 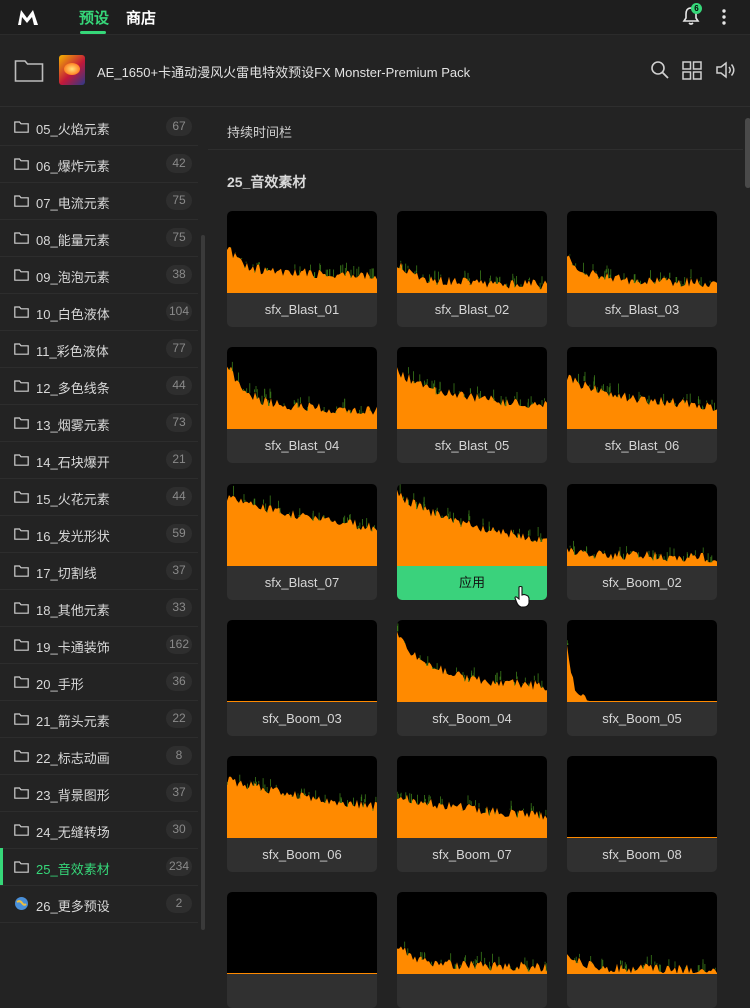 What do you see at coordinates (99, 312) in the screenshot?
I see `sidebar-item: 10_白色液体 104` at bounding box center [99, 312].